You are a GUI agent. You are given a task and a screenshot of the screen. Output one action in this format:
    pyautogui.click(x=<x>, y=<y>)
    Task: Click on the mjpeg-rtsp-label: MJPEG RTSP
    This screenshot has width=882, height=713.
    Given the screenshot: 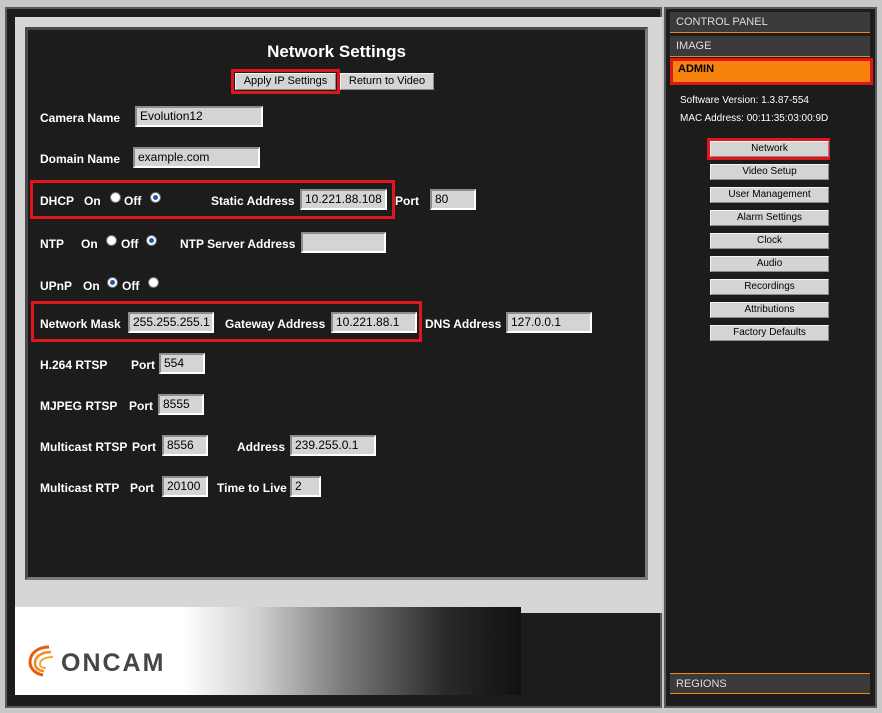 What is the action you would take?
    pyautogui.click(x=79, y=406)
    